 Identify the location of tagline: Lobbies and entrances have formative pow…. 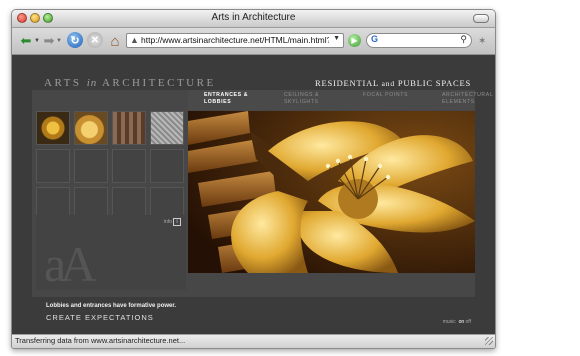
(111, 306).